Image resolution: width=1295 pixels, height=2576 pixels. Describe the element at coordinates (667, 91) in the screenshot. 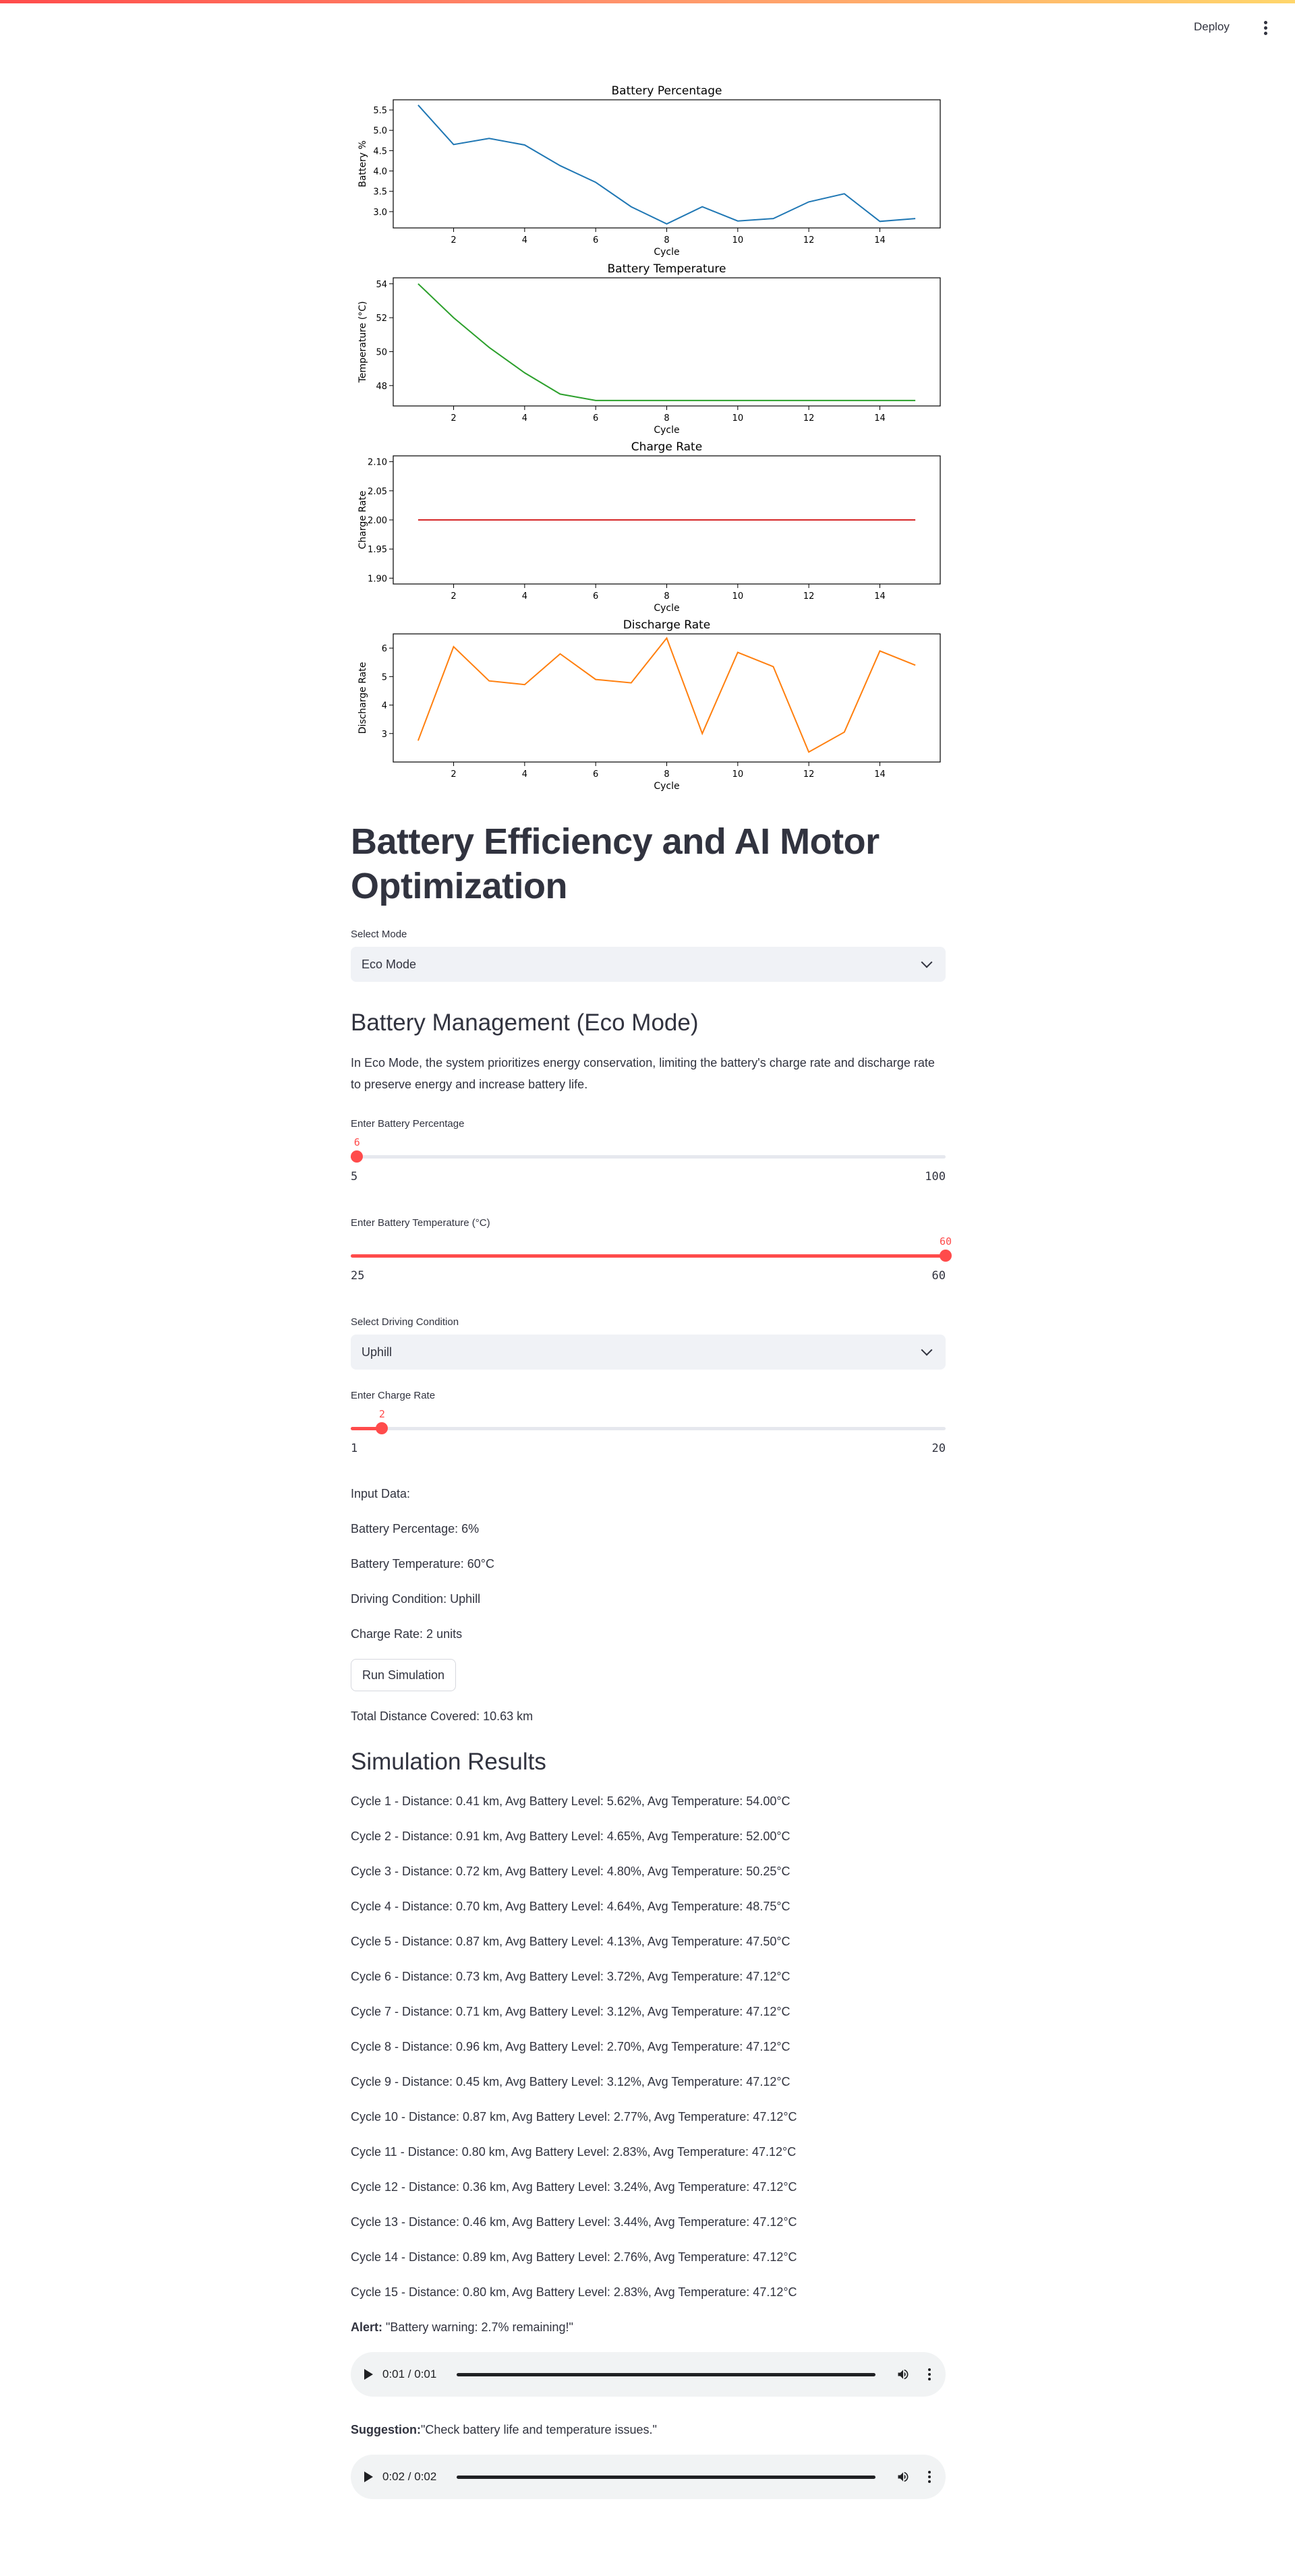

I see `chart-title: Battery Percentage` at that location.